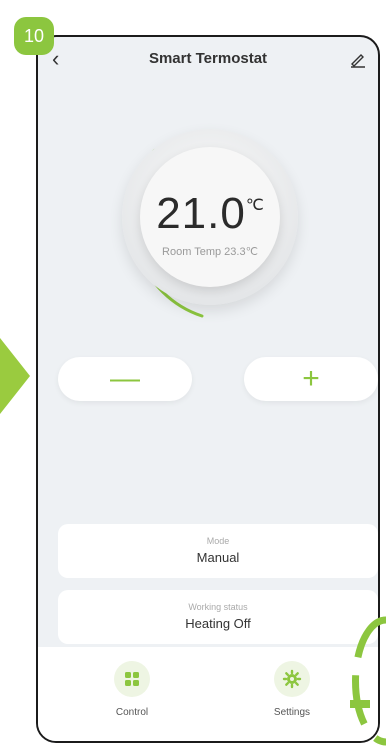 This screenshot has height=746, width=386. I want to click on title-bar: ‹ Smart Termostat, so click(208, 60).